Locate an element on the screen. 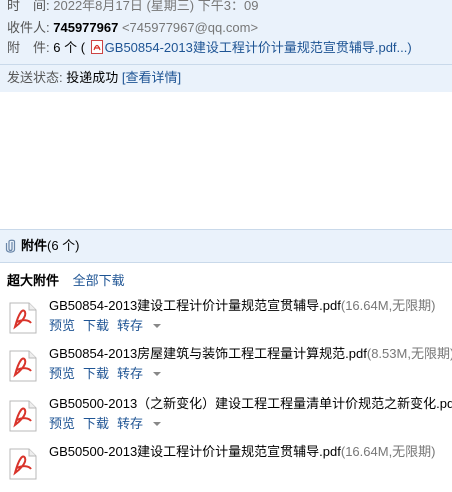  big-attachments-label: 超大附件 is located at coordinates (33, 280).